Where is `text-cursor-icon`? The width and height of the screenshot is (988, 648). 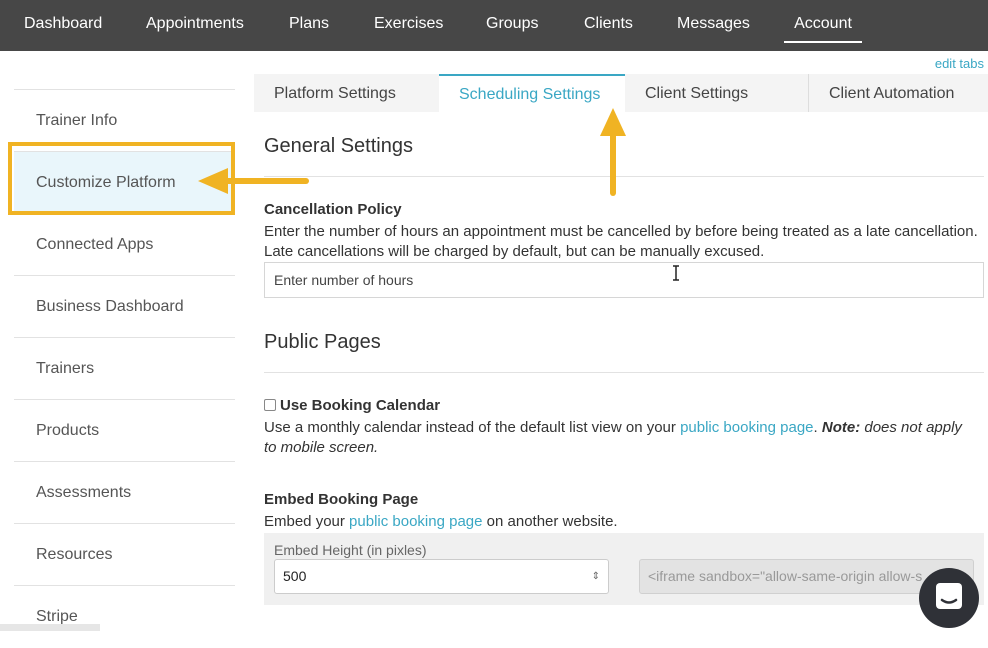 text-cursor-icon is located at coordinates (676, 273).